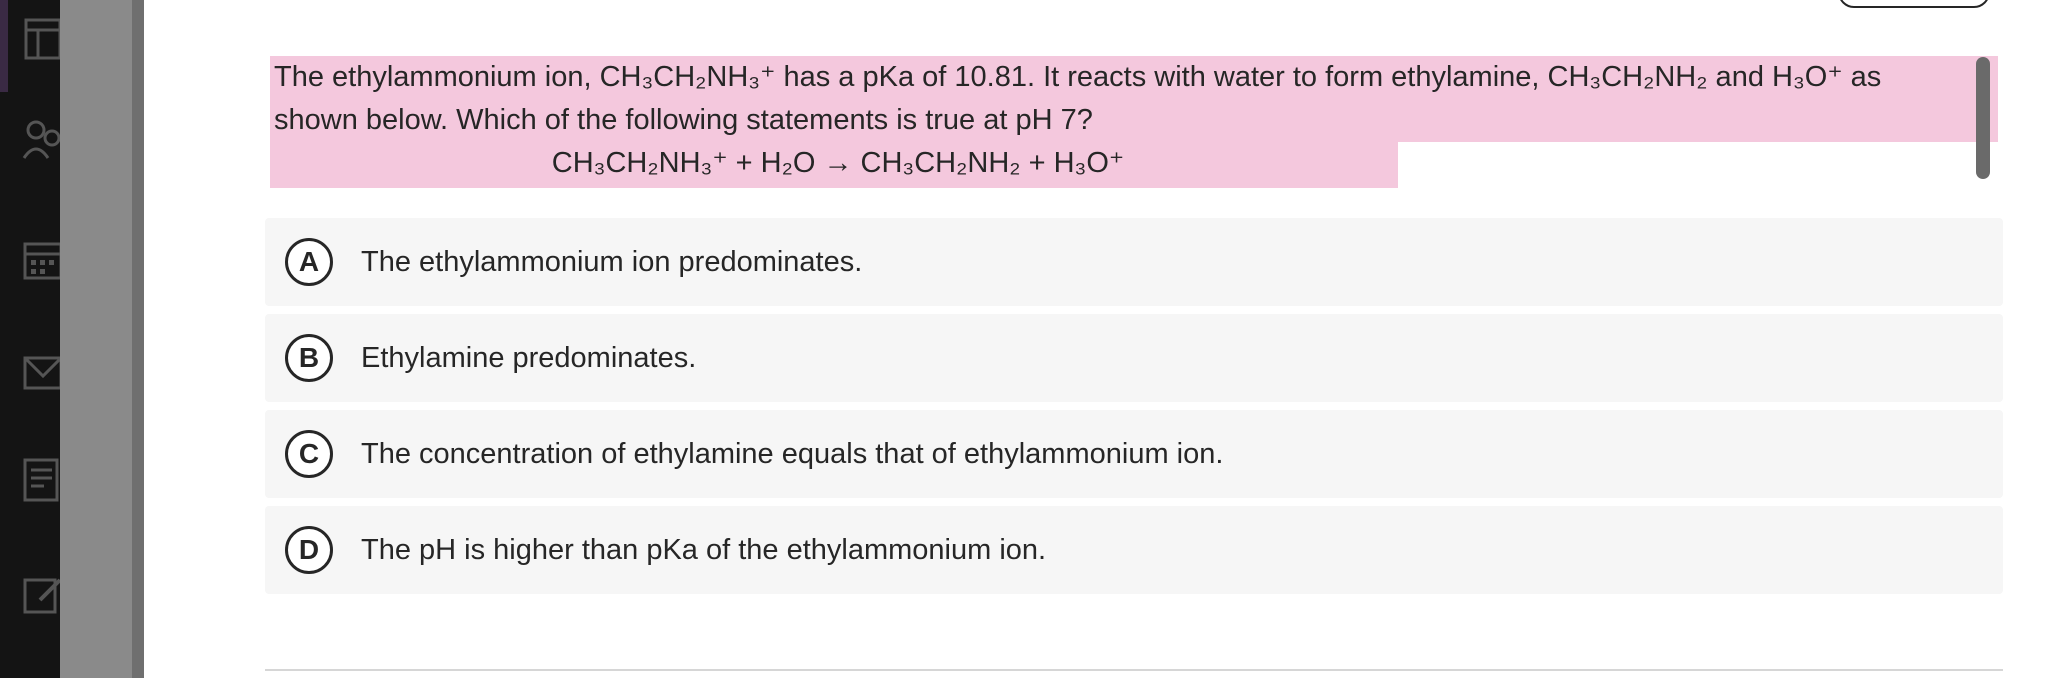  I want to click on grades-icon, so click(42, 480).